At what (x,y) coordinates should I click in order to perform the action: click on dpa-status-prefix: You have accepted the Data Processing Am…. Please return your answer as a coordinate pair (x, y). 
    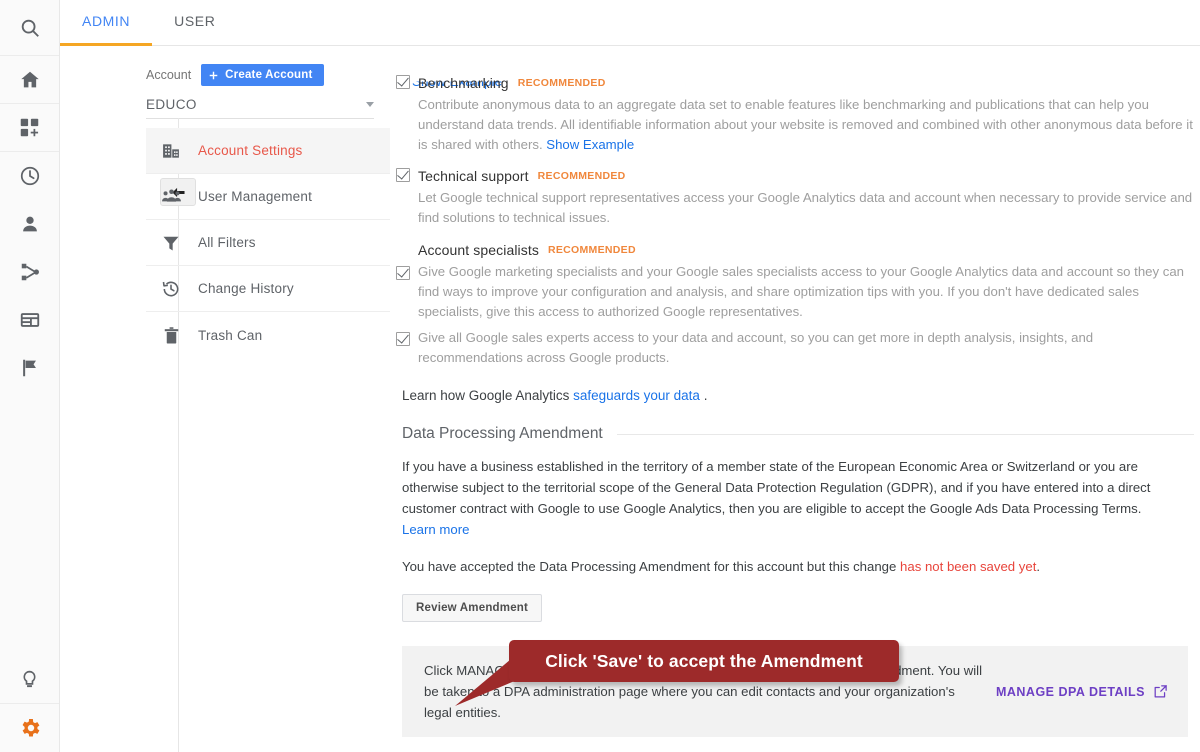
    Looking at the image, I should click on (651, 566).